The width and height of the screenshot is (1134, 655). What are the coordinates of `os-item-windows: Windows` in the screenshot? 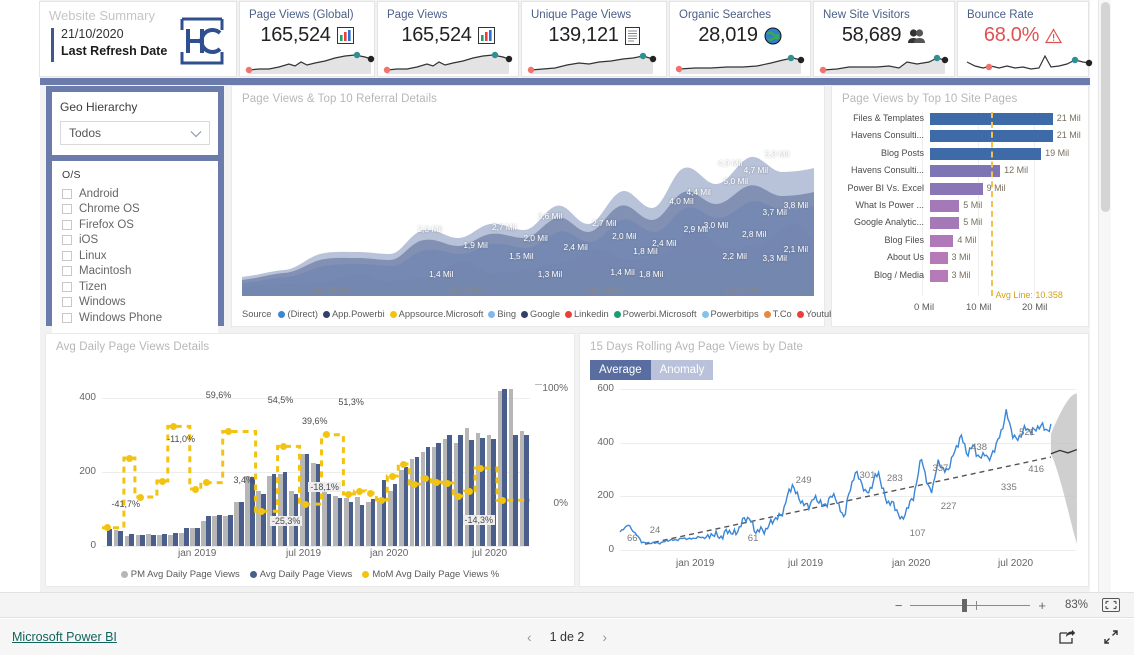 It's located at (136, 303).